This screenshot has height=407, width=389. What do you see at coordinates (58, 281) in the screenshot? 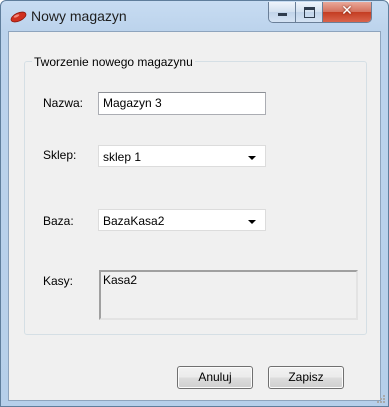
I see `registers-label: Kasy:` at bounding box center [58, 281].